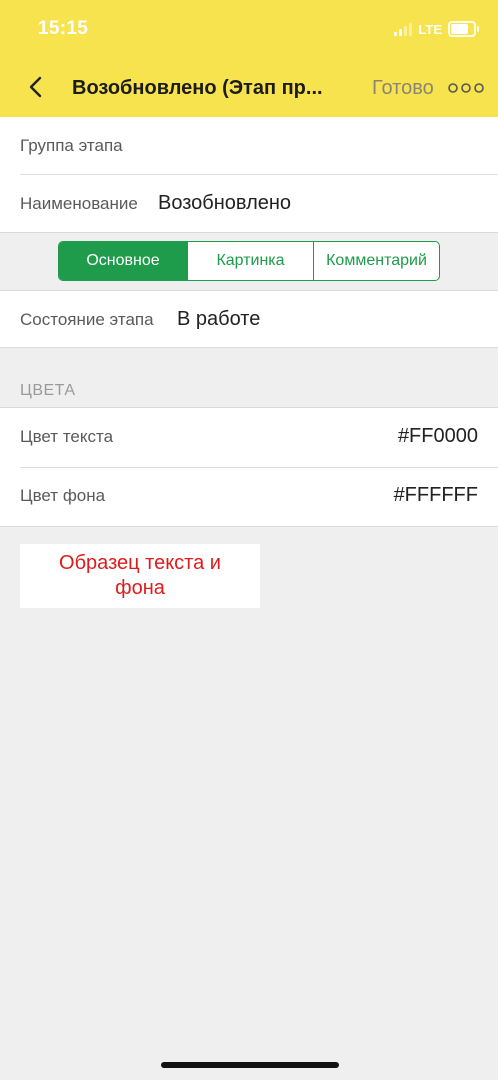 This screenshot has width=498, height=1080. I want to click on name-label: Наименование, so click(79, 203).